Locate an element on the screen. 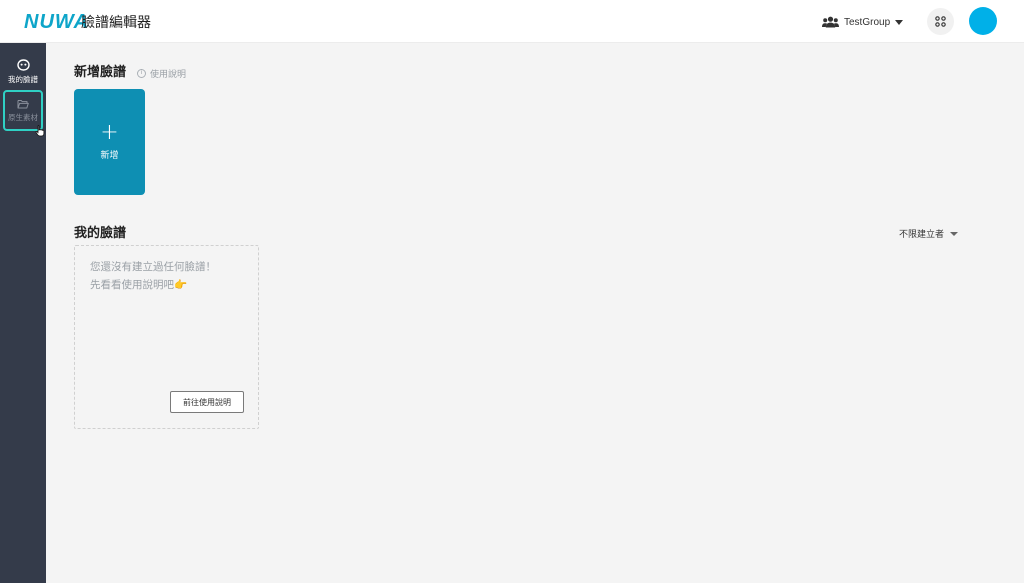 The image size is (1024, 583). info-icon: i is located at coordinates (141, 73).